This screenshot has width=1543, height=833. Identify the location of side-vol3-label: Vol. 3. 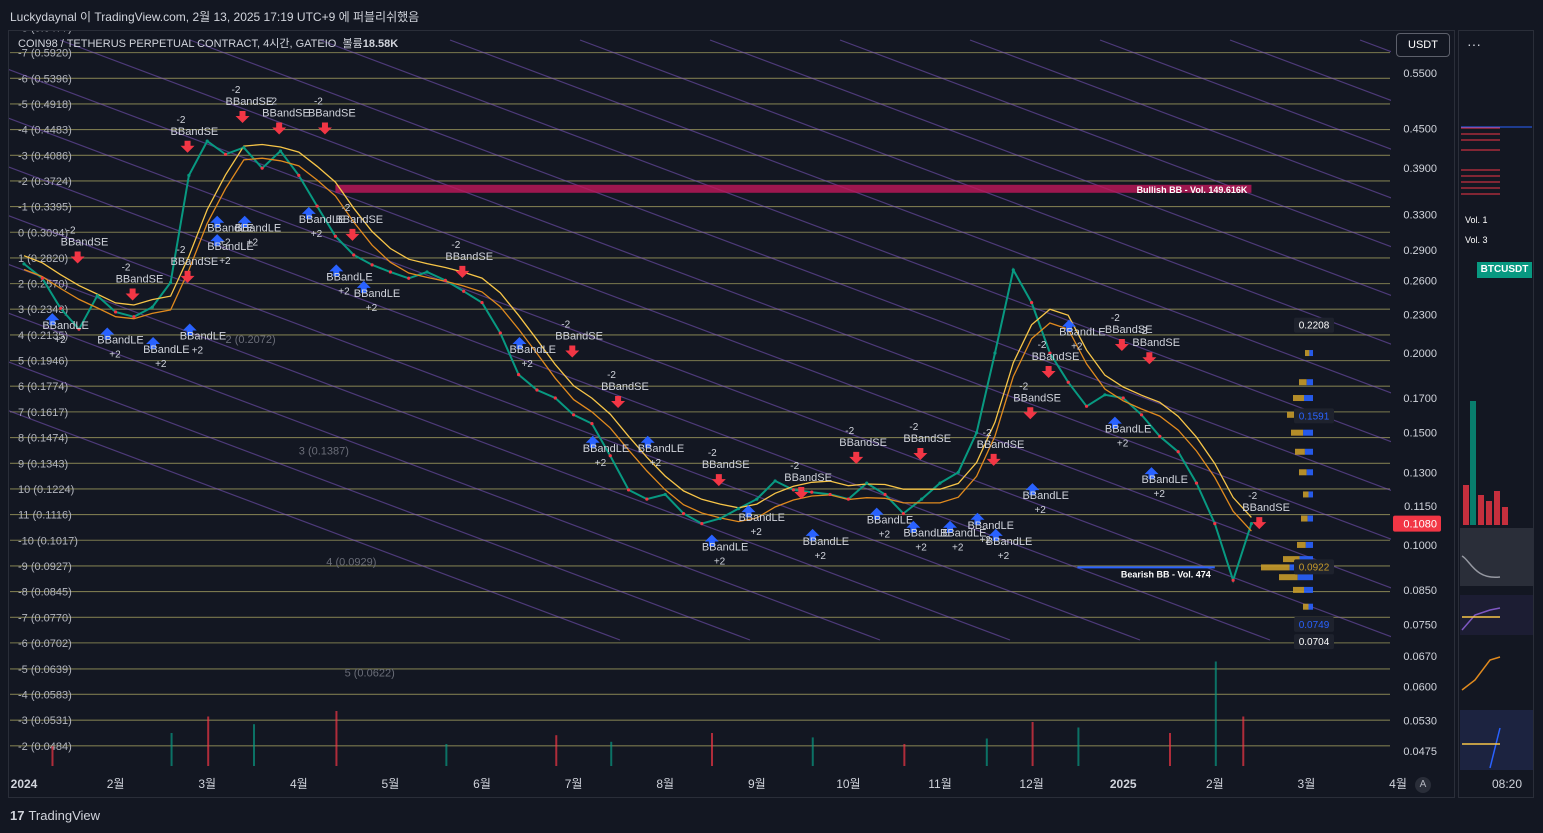
(1476, 240).